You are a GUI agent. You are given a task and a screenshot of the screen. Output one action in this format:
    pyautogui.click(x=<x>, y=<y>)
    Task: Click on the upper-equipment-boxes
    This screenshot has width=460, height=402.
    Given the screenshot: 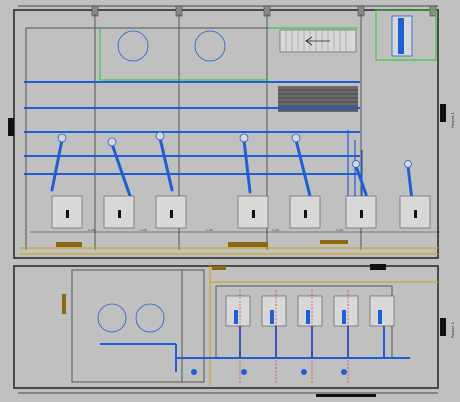 What is the action you would take?
    pyautogui.click(x=241, y=212)
    